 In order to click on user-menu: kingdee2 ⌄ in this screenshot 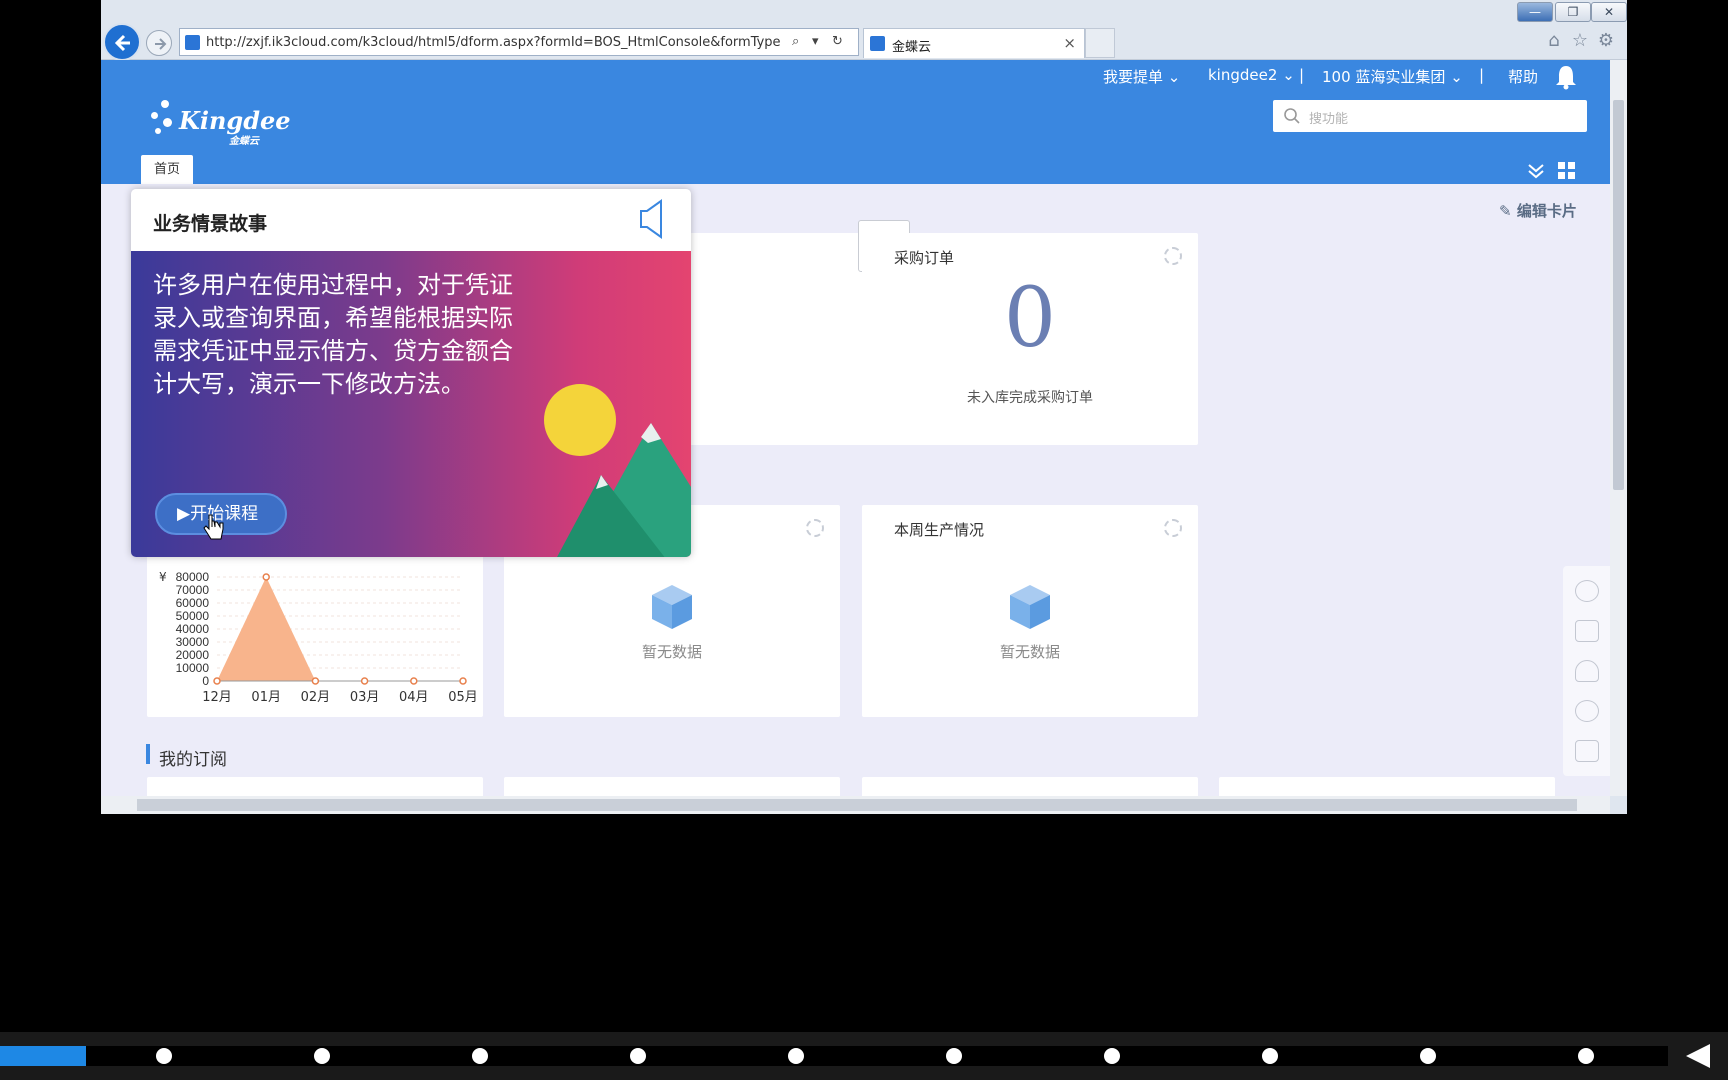, I will do `click(1251, 75)`.